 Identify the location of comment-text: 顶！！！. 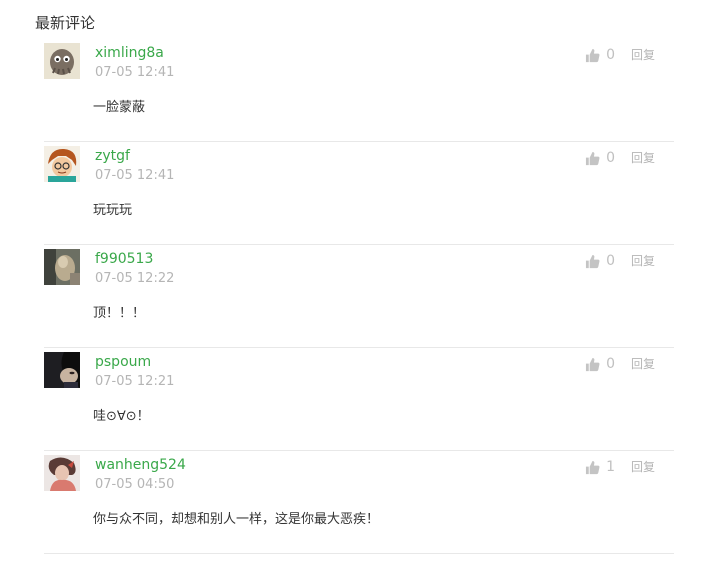
(119, 313).